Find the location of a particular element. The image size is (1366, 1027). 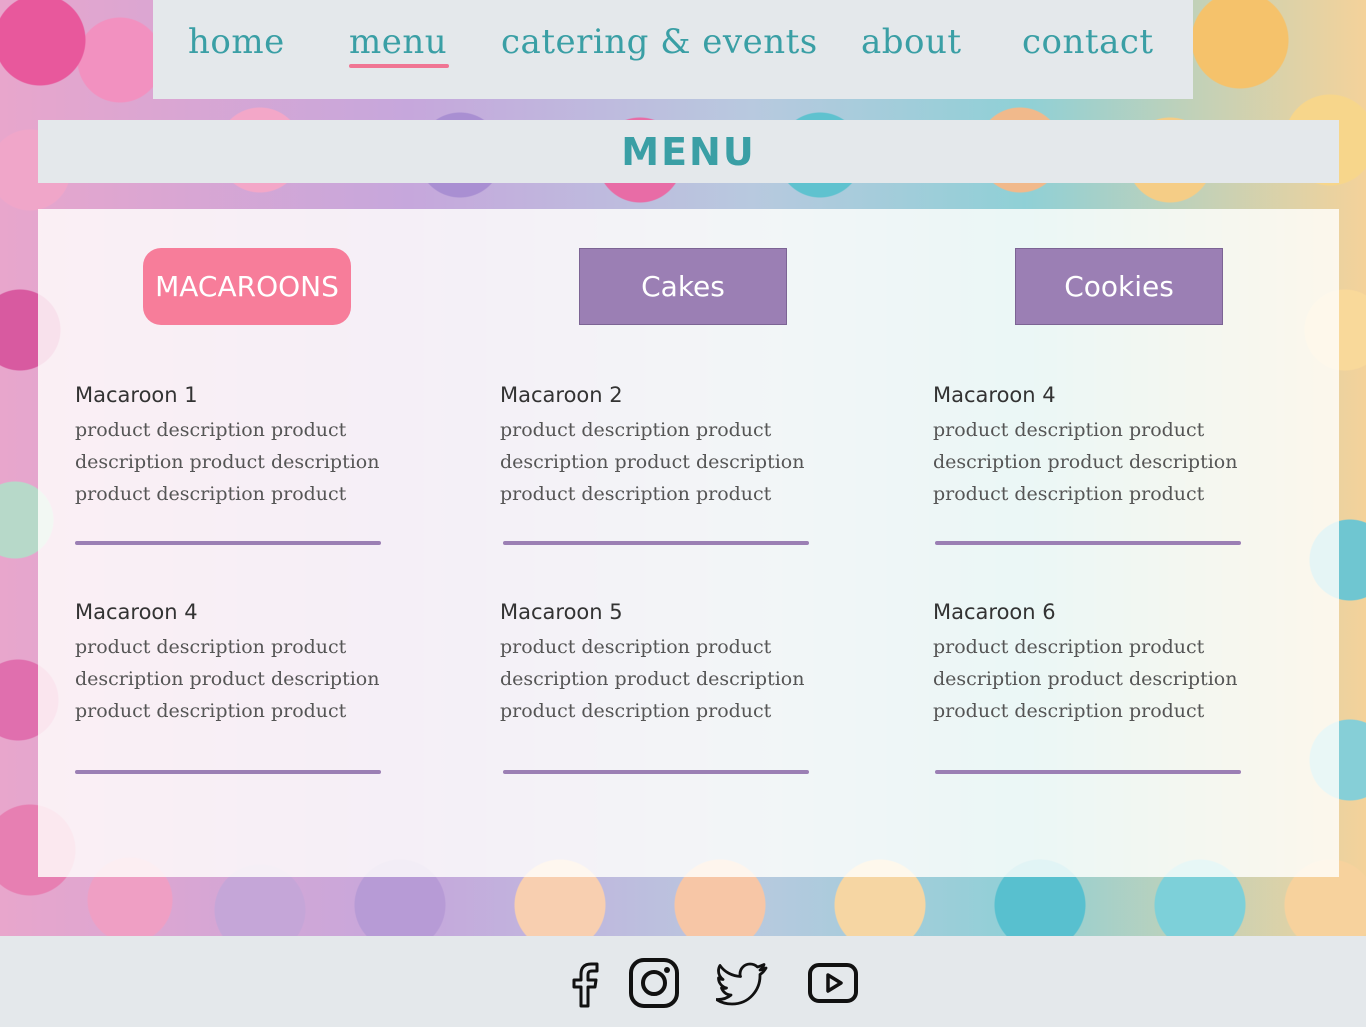

nav-menu: menu is located at coordinates (399, 45).